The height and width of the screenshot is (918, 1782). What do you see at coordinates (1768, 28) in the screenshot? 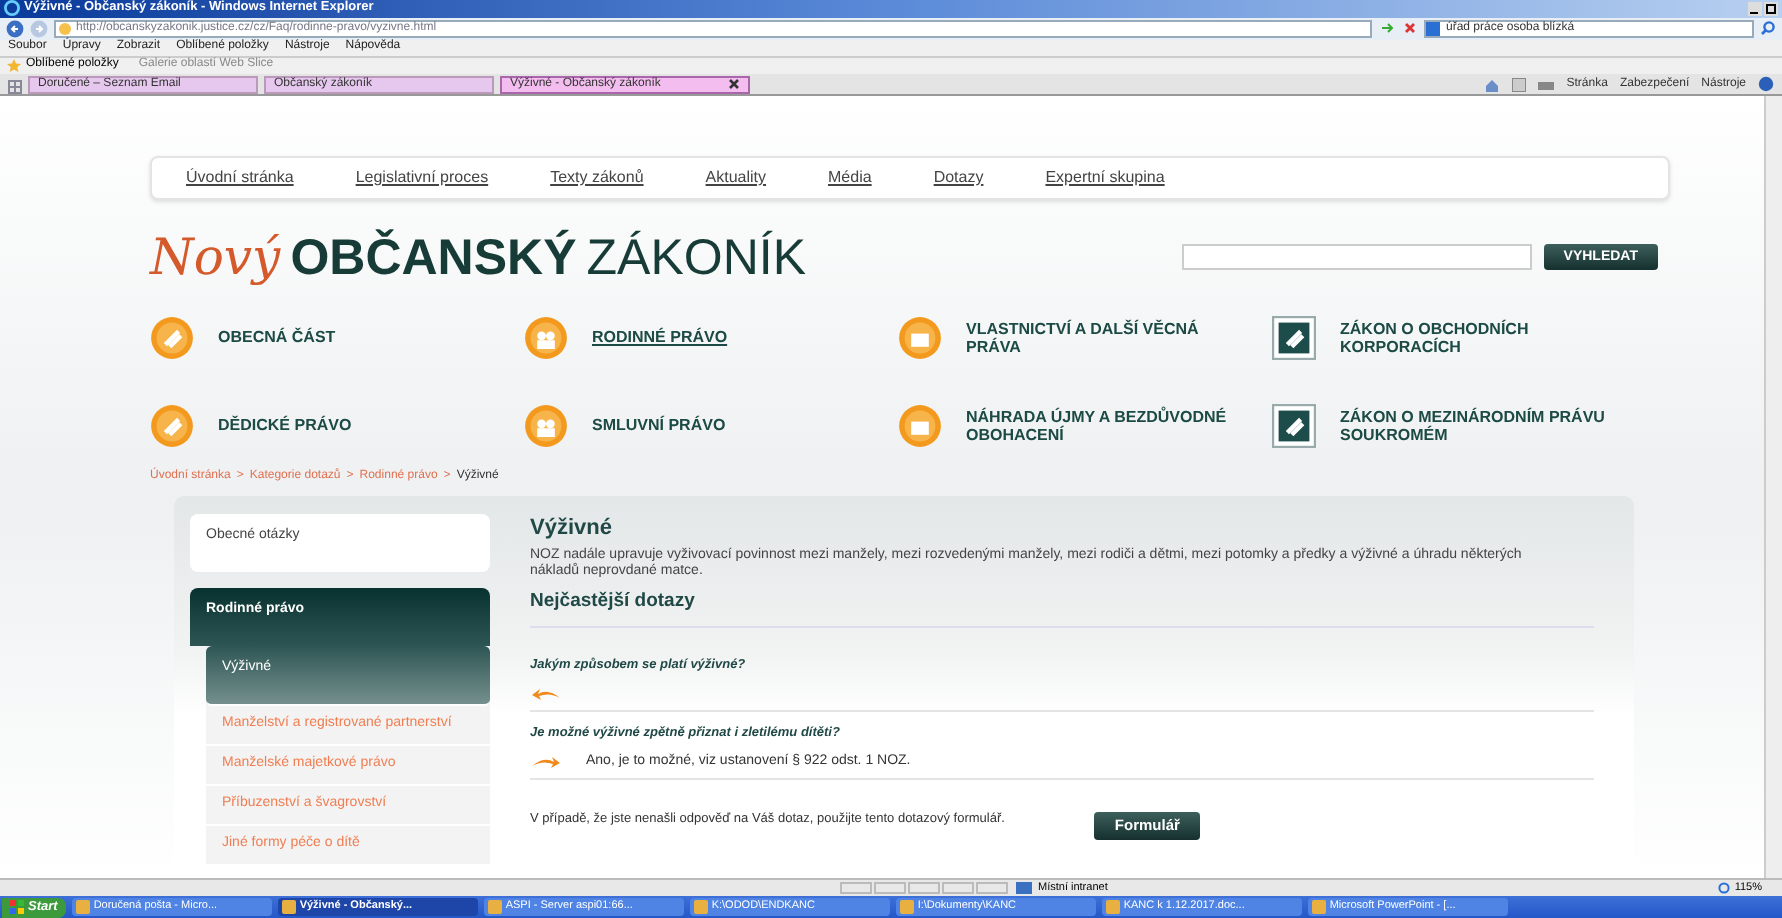
I see `search-icon` at bounding box center [1768, 28].